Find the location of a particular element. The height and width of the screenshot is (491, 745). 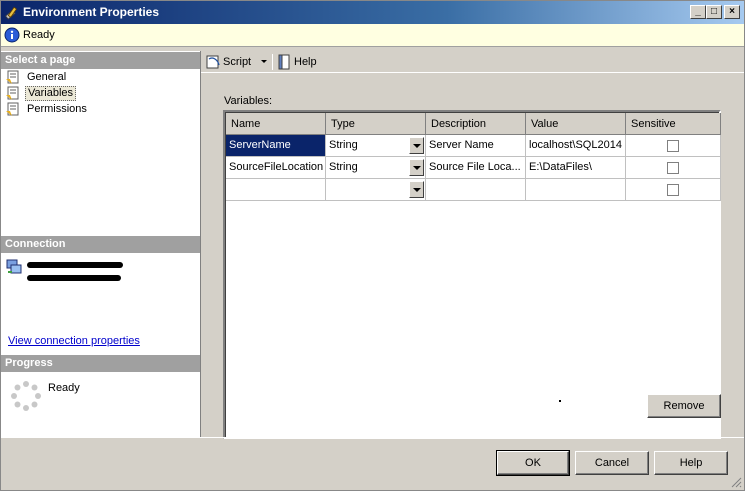

column-header-sensitive: Sensitive is located at coordinates (673, 124).